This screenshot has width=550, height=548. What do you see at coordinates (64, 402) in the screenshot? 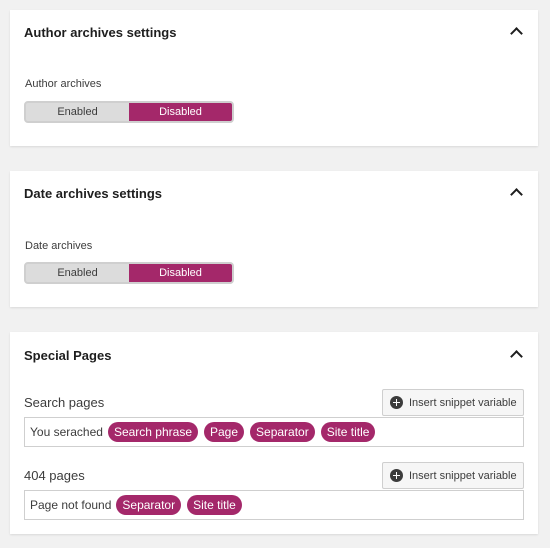
I see `search-pages-label: Search pages` at bounding box center [64, 402].